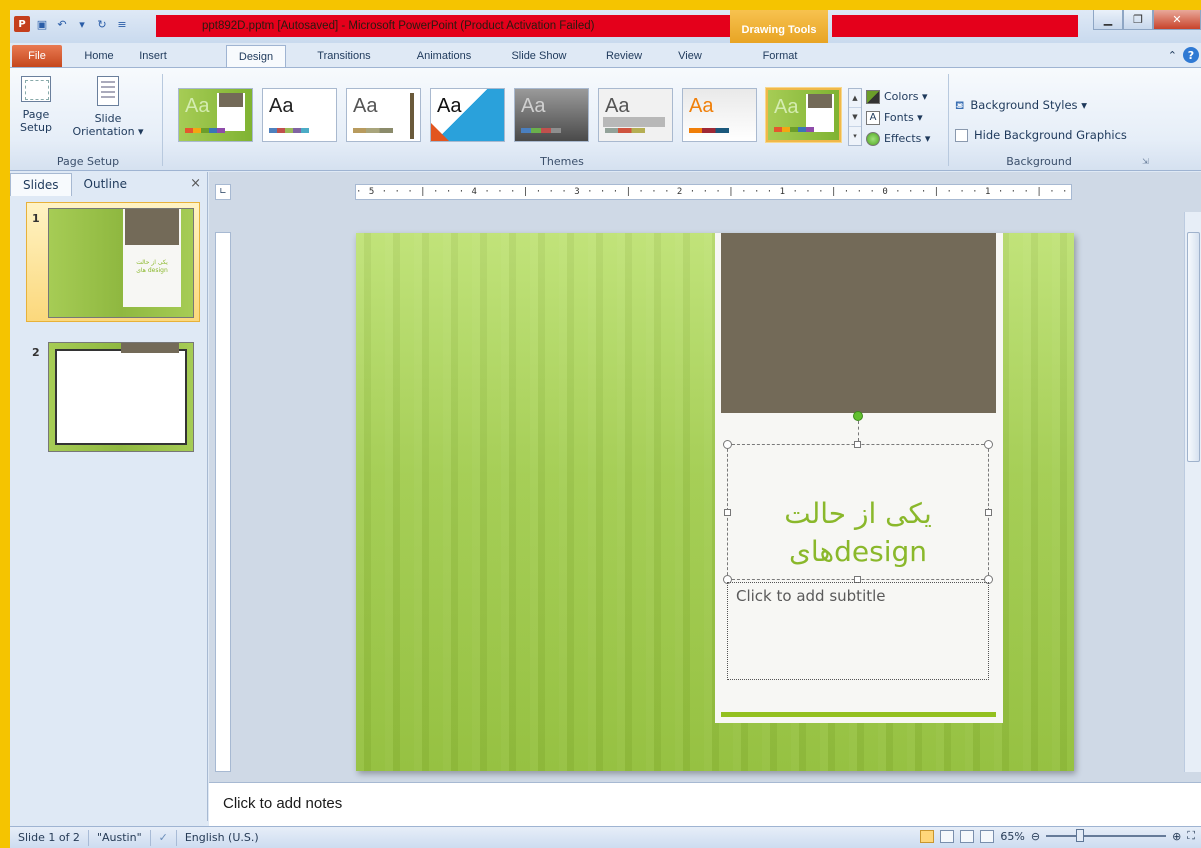 The width and height of the screenshot is (1201, 848). I want to click on hide-background-graphics-checkbox: Hide Background Graphics, so click(1041, 135).